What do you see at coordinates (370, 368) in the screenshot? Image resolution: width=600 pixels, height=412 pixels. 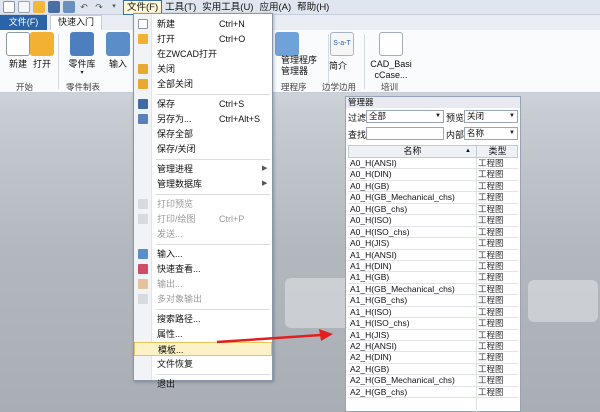 I see `template-name: A2_H(GB)` at bounding box center [370, 368].